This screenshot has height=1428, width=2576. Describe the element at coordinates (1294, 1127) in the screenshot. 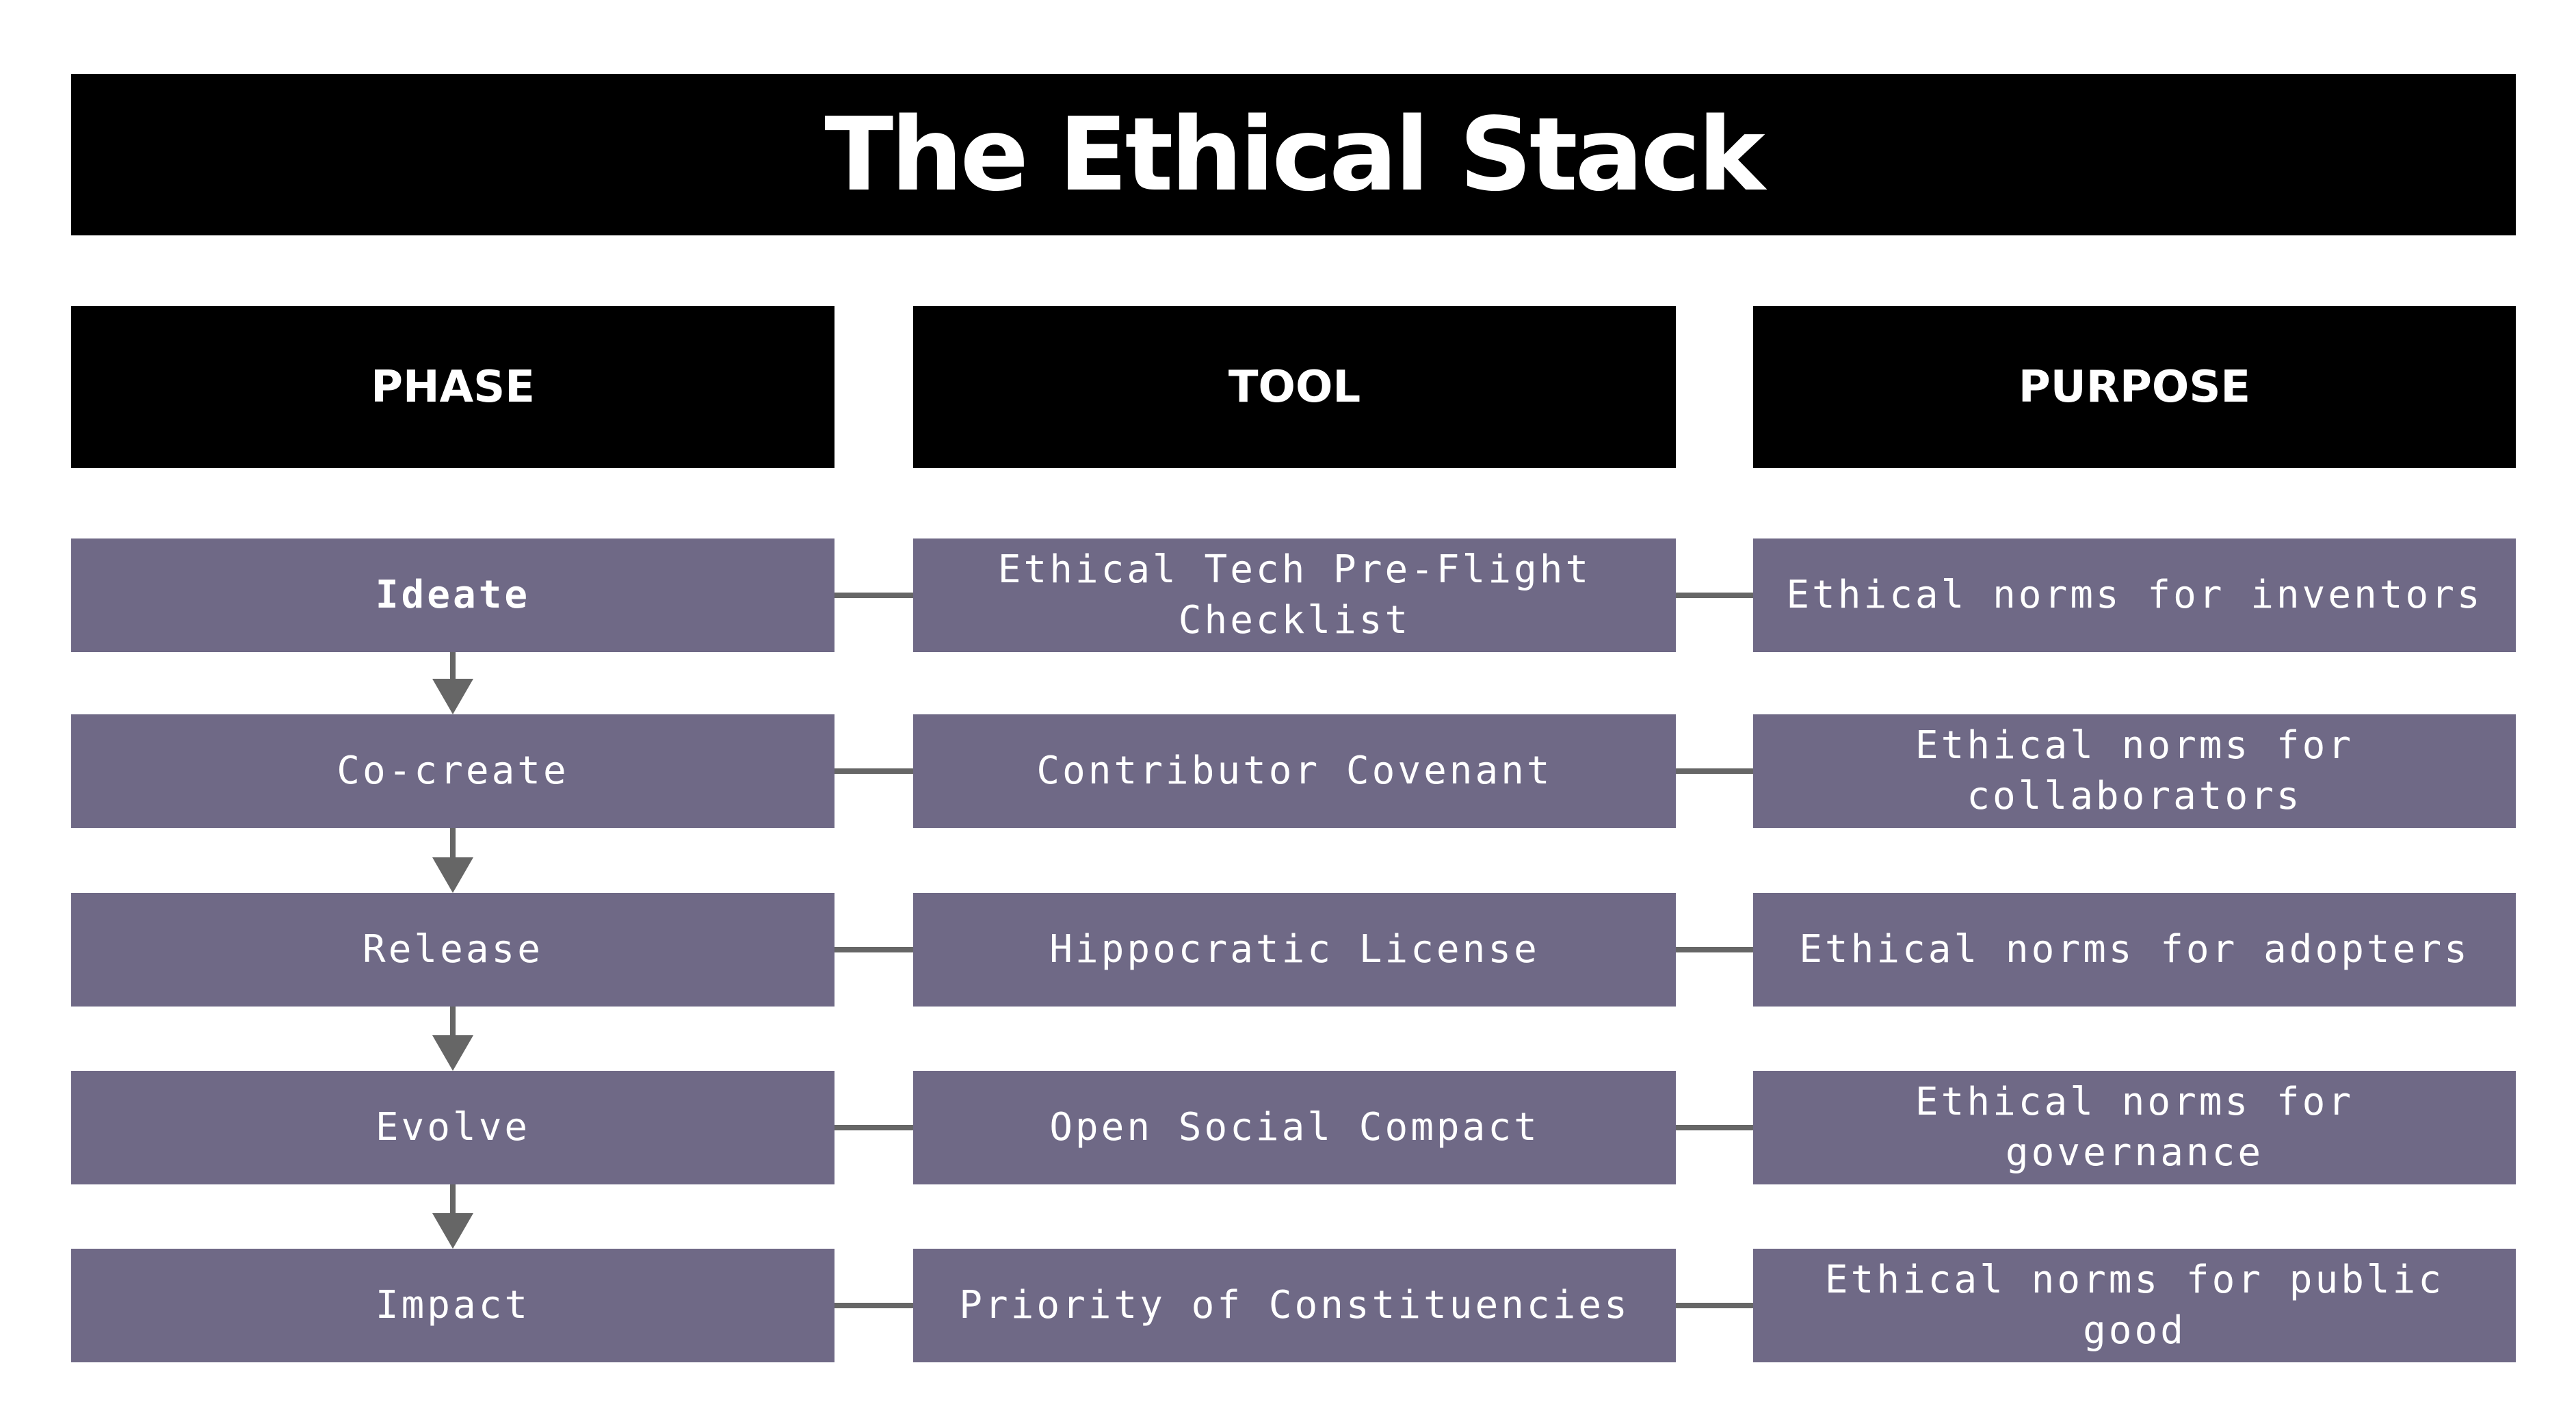

I see `tool-open-social-compact: Open Social Compact` at that location.